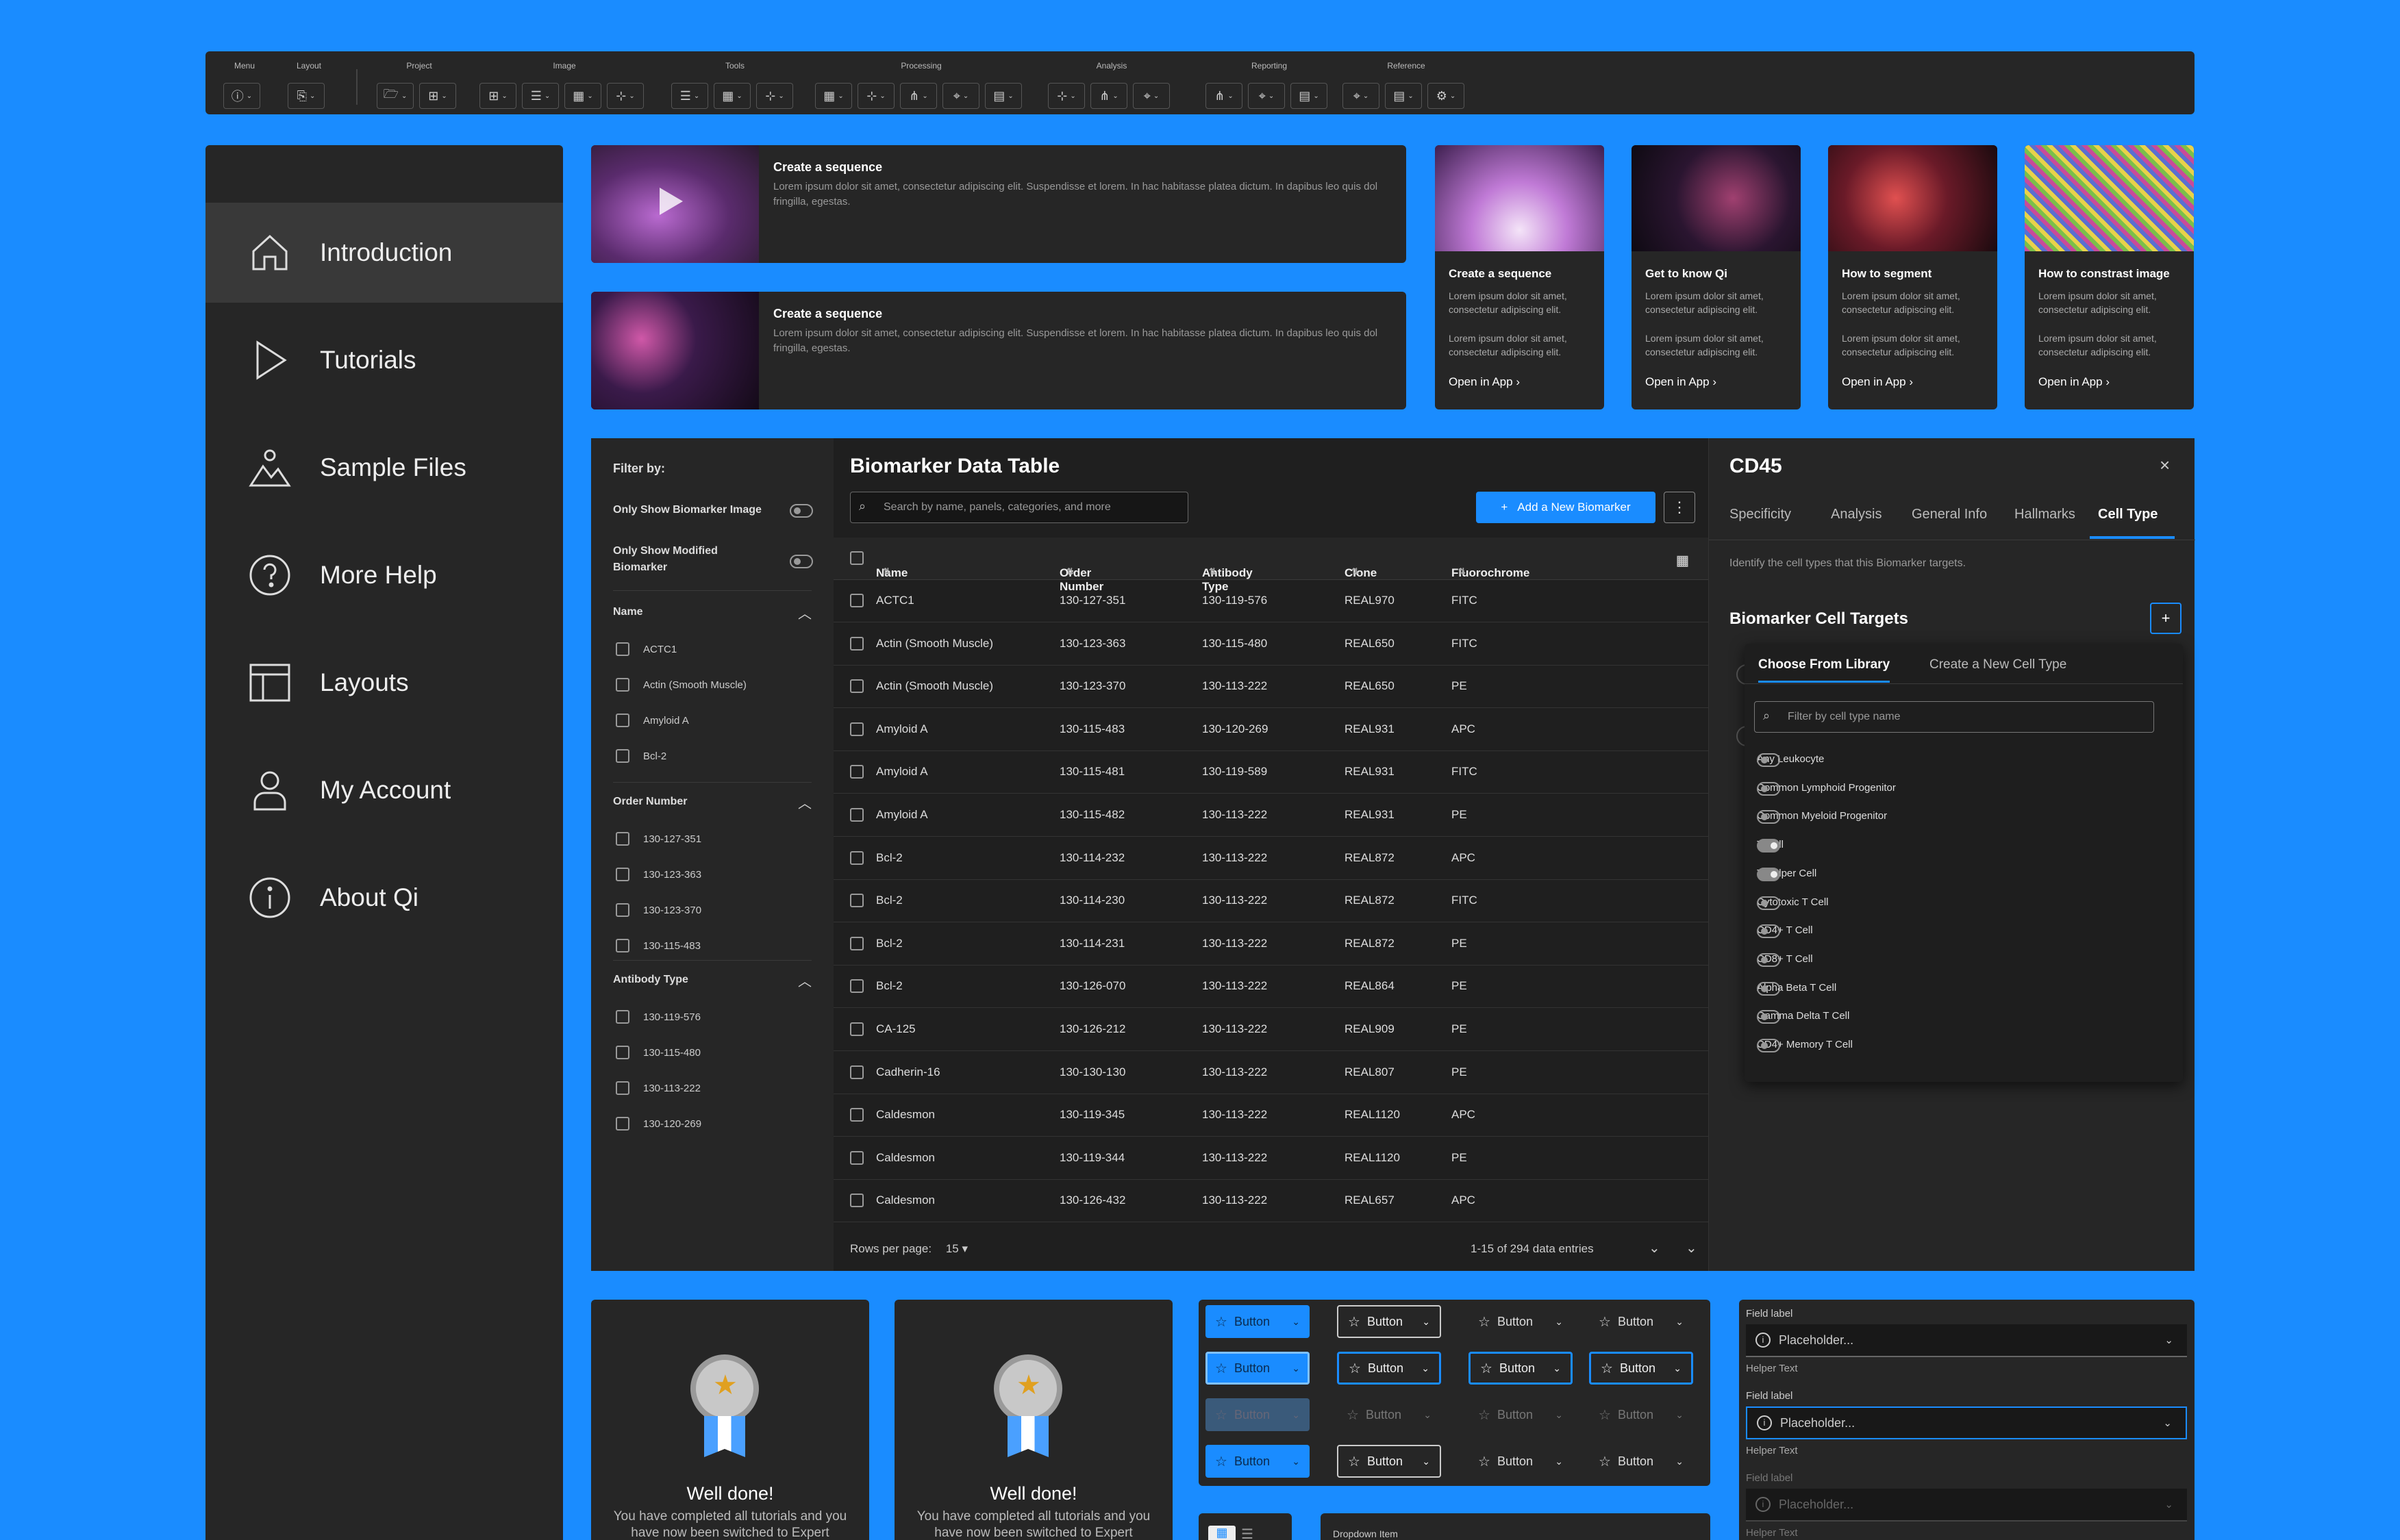  I want to click on filter-option: 130-123-363, so click(658, 874).